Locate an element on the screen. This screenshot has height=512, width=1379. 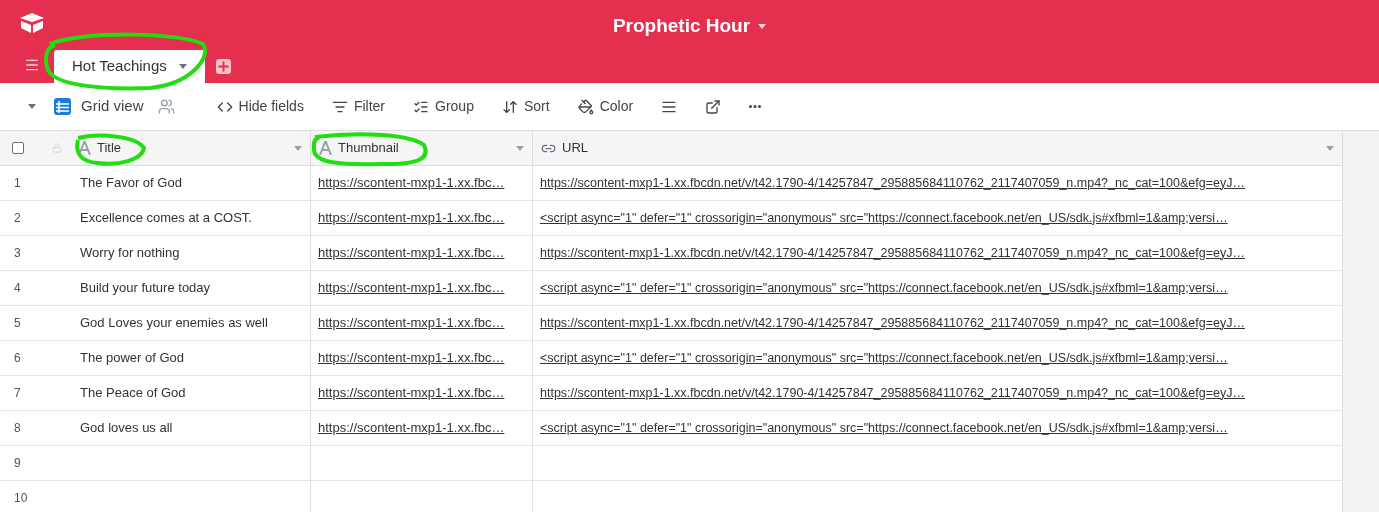
column-title: URL is located at coordinates (575, 148).